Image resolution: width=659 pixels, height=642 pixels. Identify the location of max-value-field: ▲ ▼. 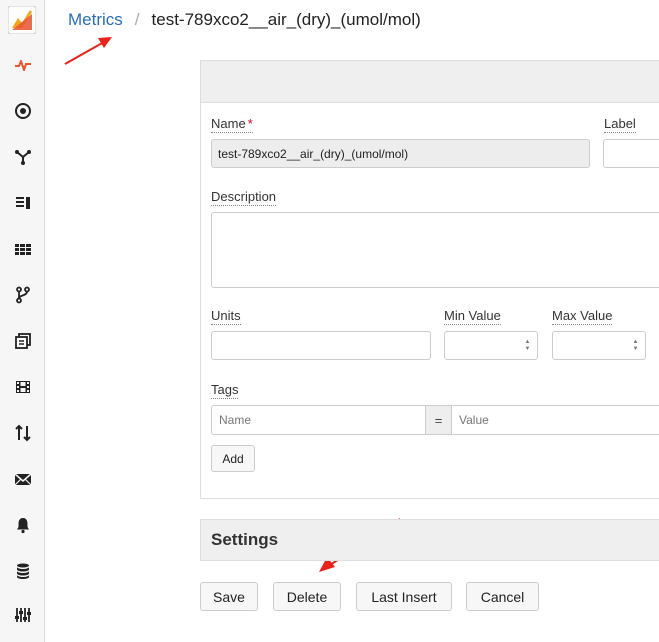
(599, 345).